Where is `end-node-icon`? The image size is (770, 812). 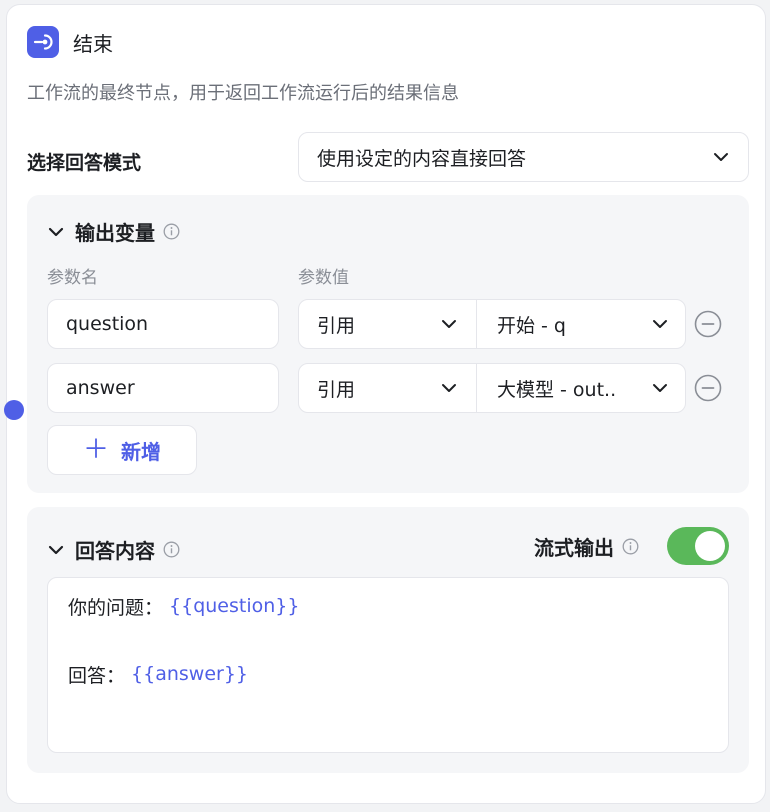
end-node-icon is located at coordinates (43, 42).